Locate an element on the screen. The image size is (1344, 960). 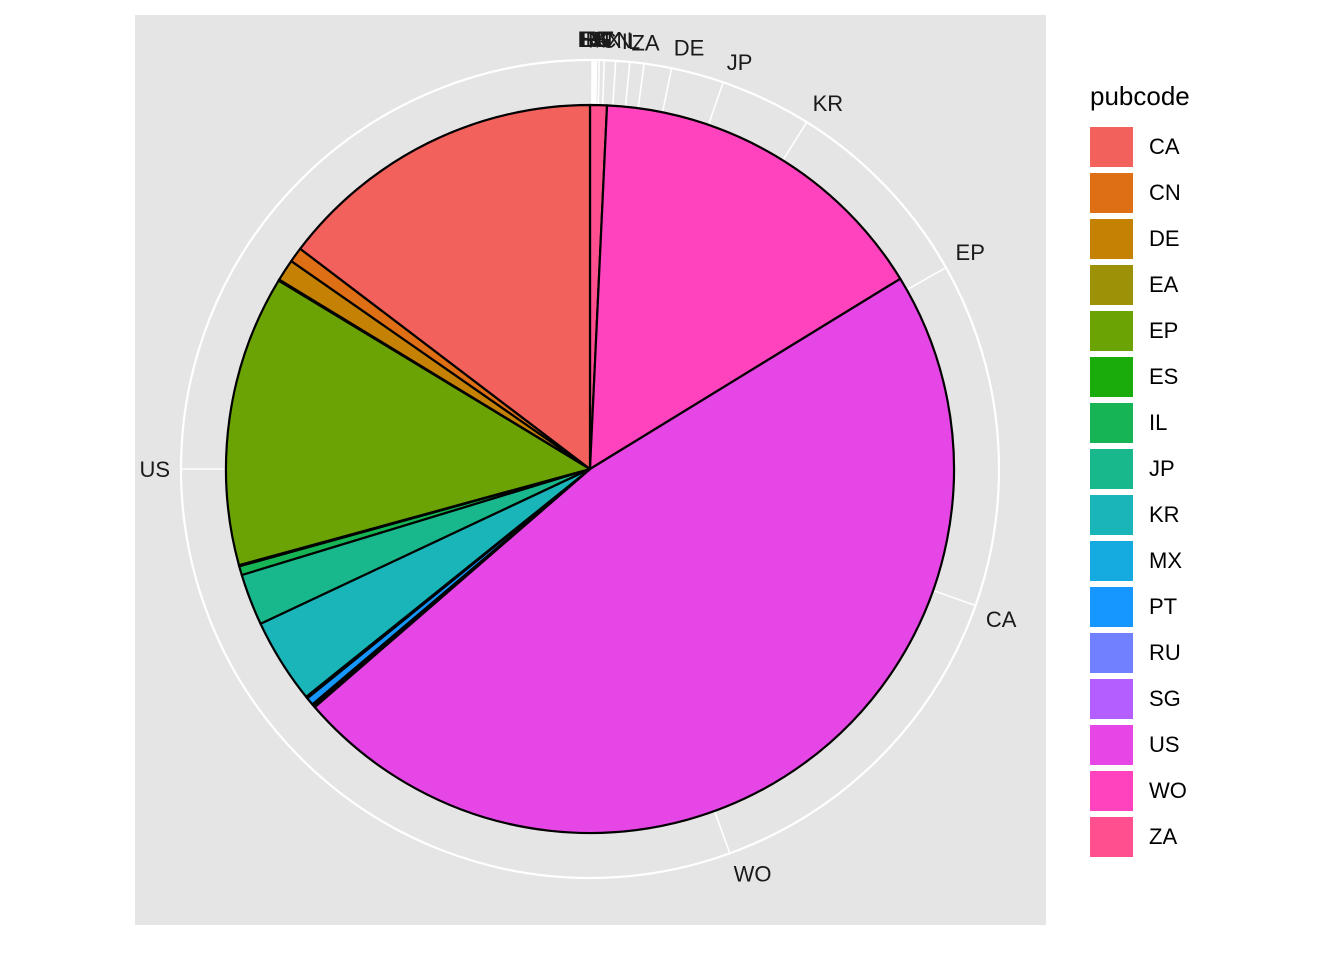
legend-item-wo: WO is located at coordinates (1140, 791).